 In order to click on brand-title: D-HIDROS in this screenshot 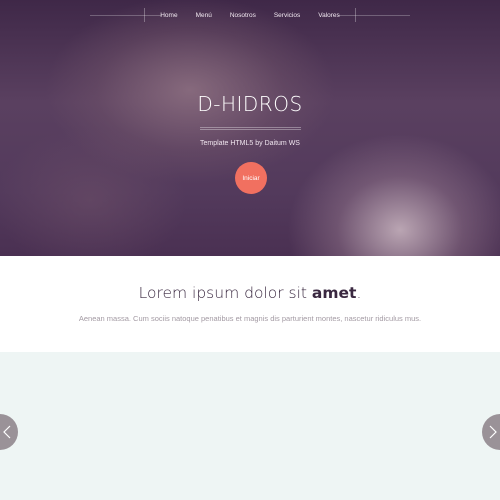, I will do `click(250, 104)`.